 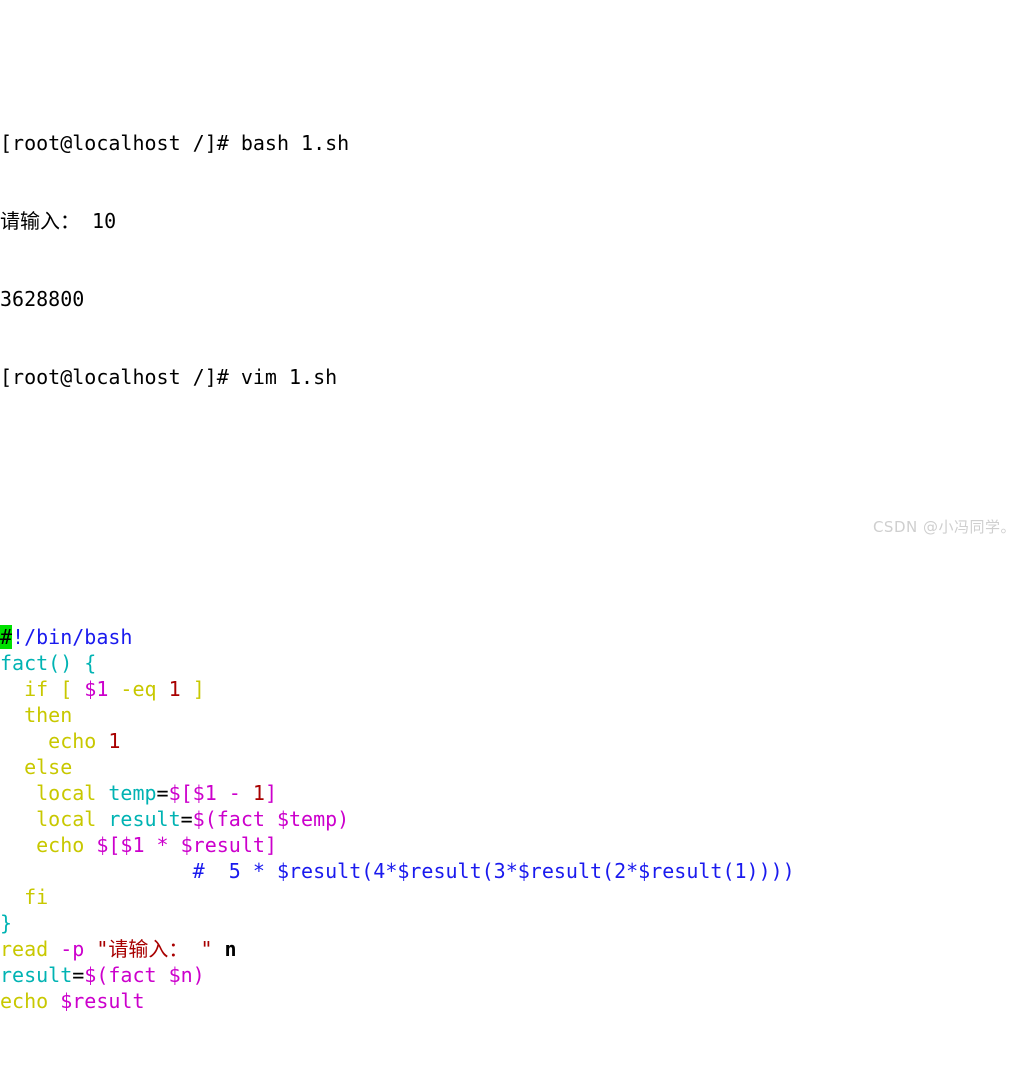 I want to click on shell-line: 请输入： 10, so click(x=58, y=221).